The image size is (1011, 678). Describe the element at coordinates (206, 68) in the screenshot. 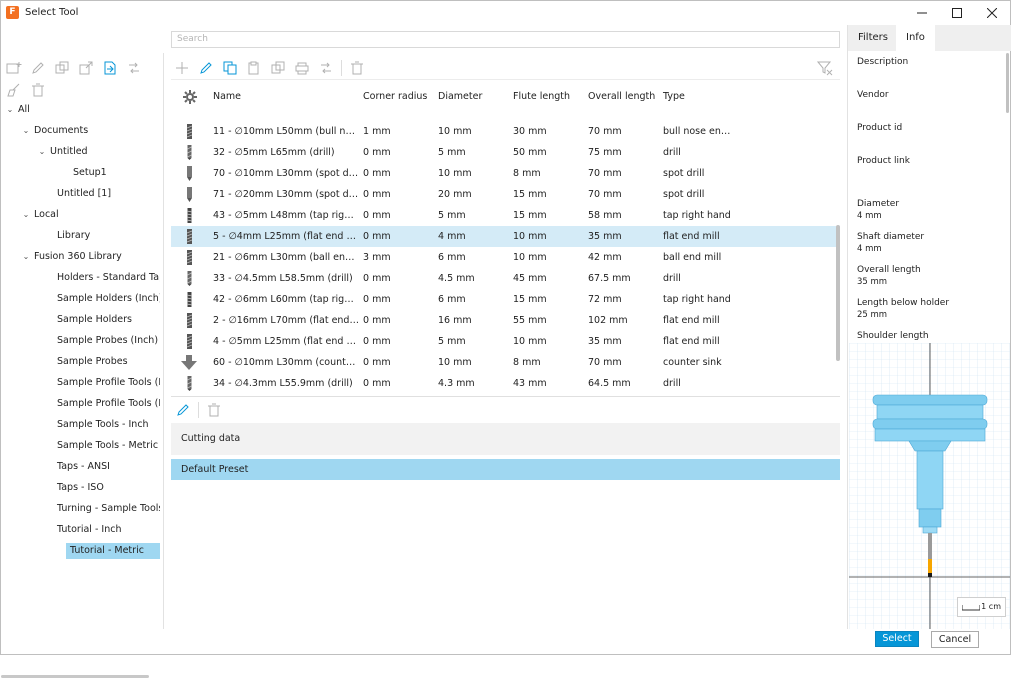

I see `edit-tool-button` at that location.